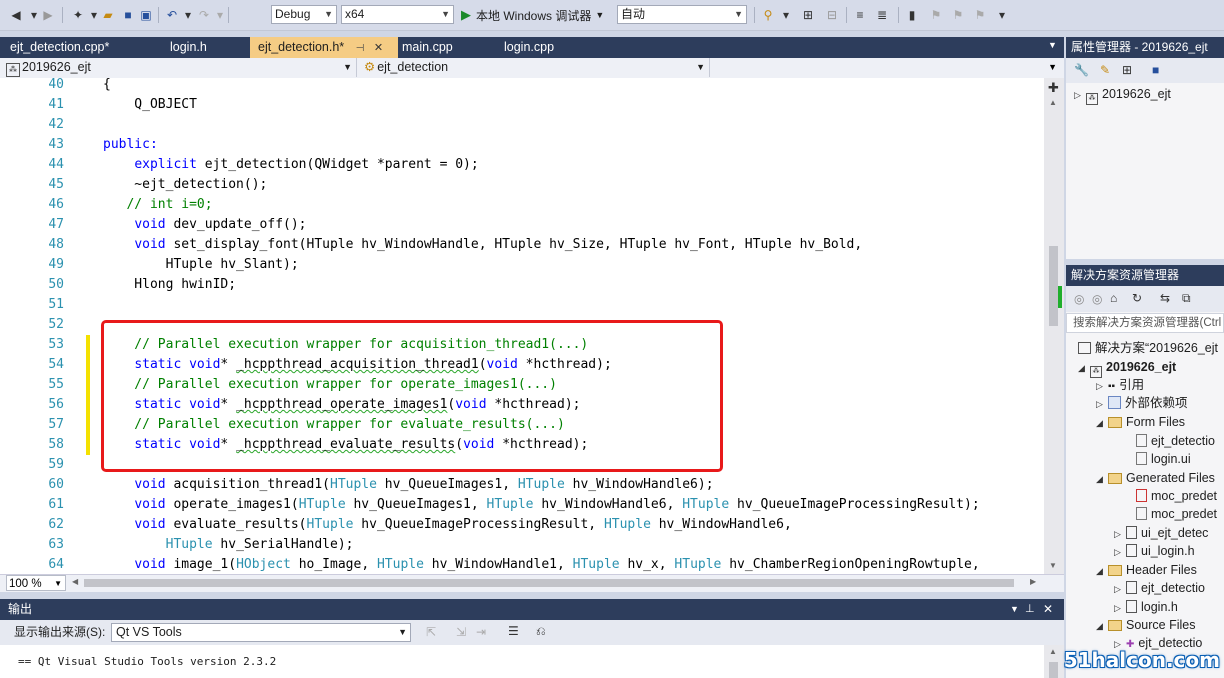 The height and width of the screenshot is (678, 1224). What do you see at coordinates (481, 632) in the screenshot?
I see `goto-icon: ⇥` at bounding box center [481, 632].